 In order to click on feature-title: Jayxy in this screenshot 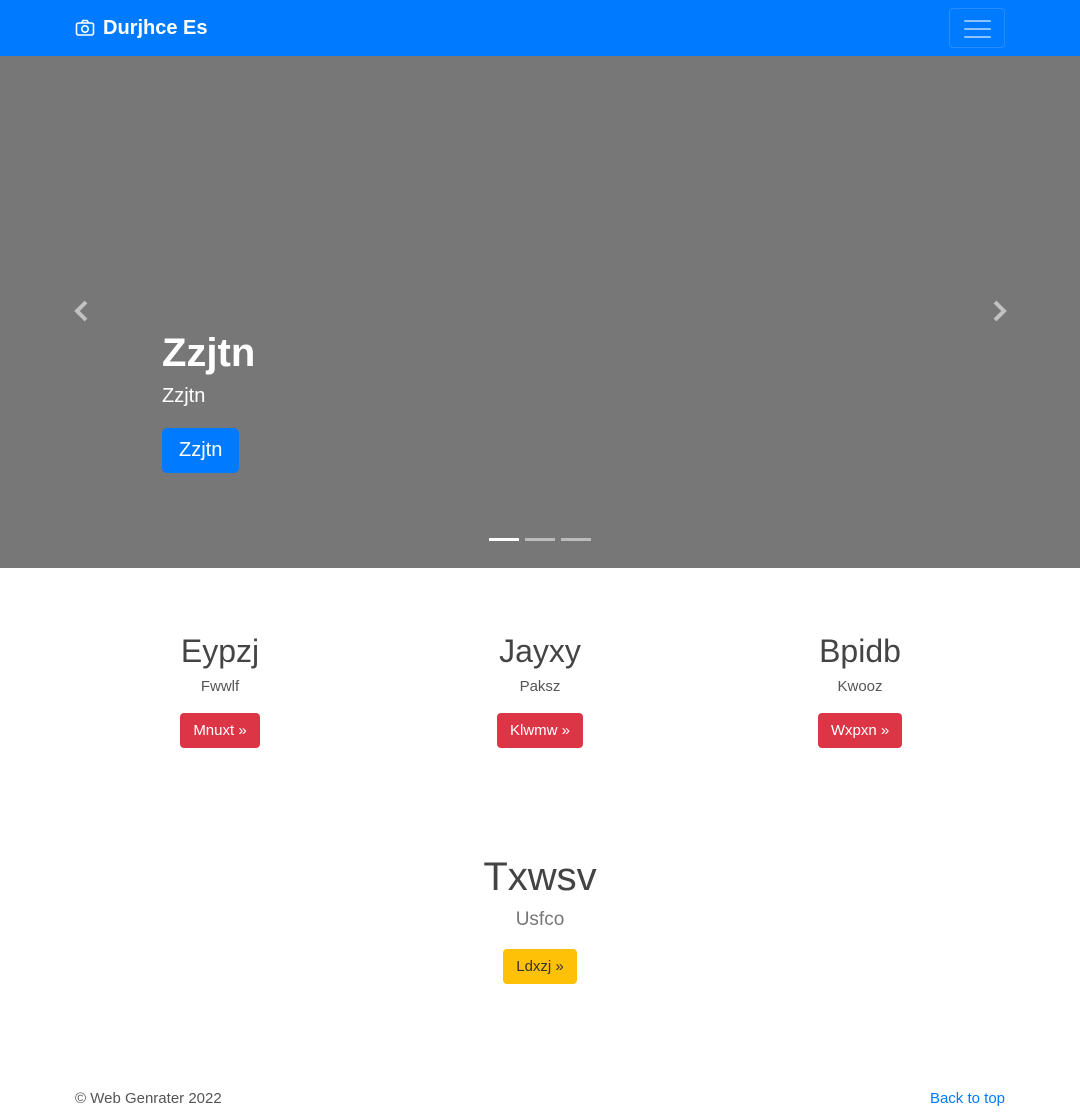, I will do `click(540, 651)`.